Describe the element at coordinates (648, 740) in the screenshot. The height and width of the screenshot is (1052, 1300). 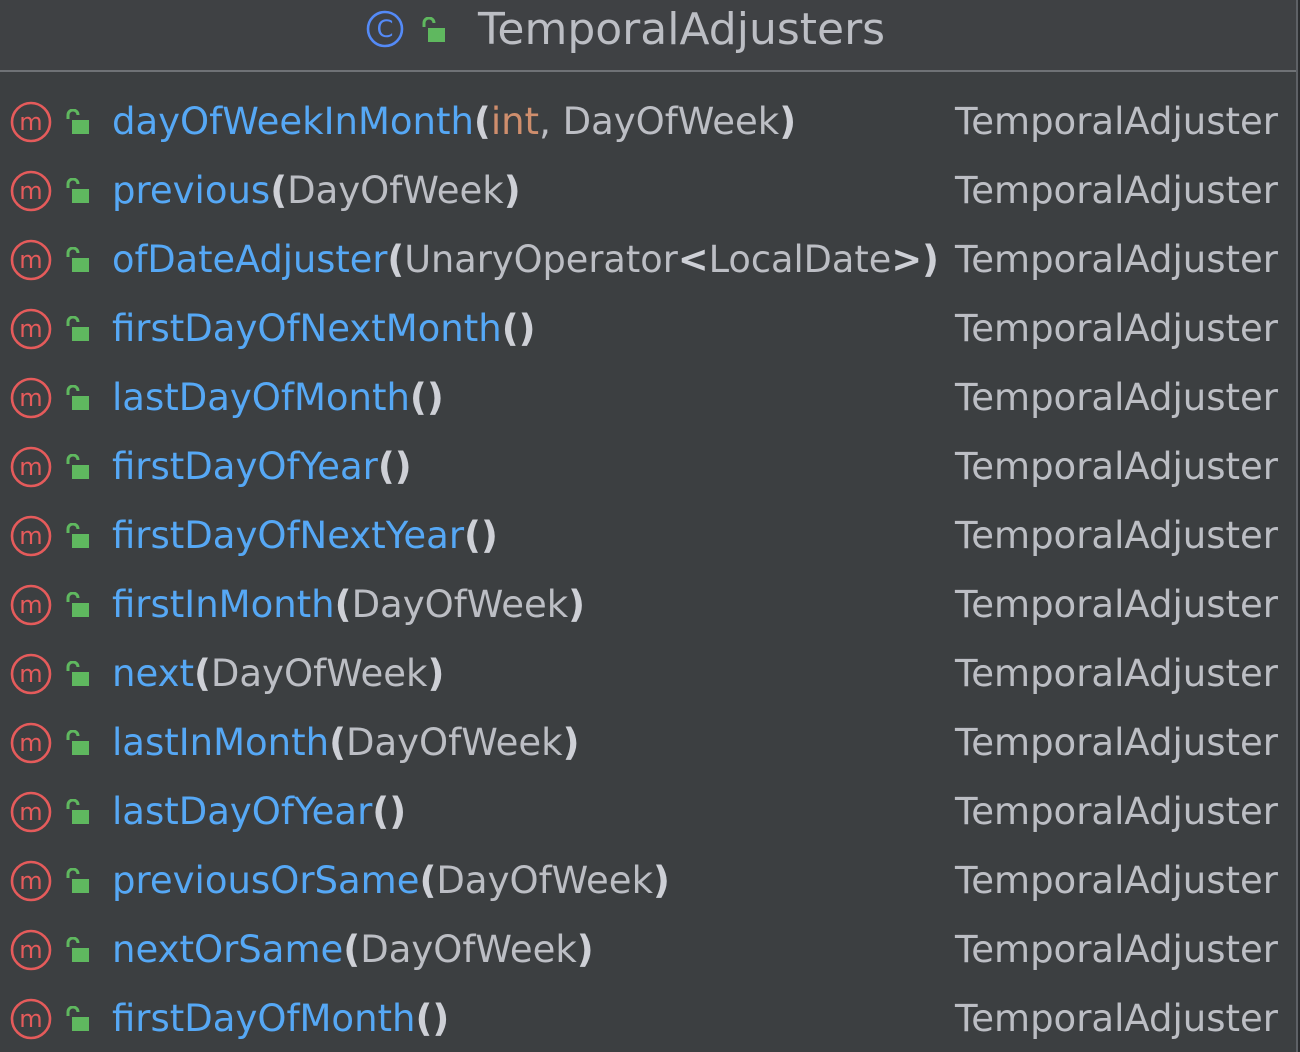
I see `method-row: m lastInMonth(DayOfWeek) TemporalAdjuster` at that location.